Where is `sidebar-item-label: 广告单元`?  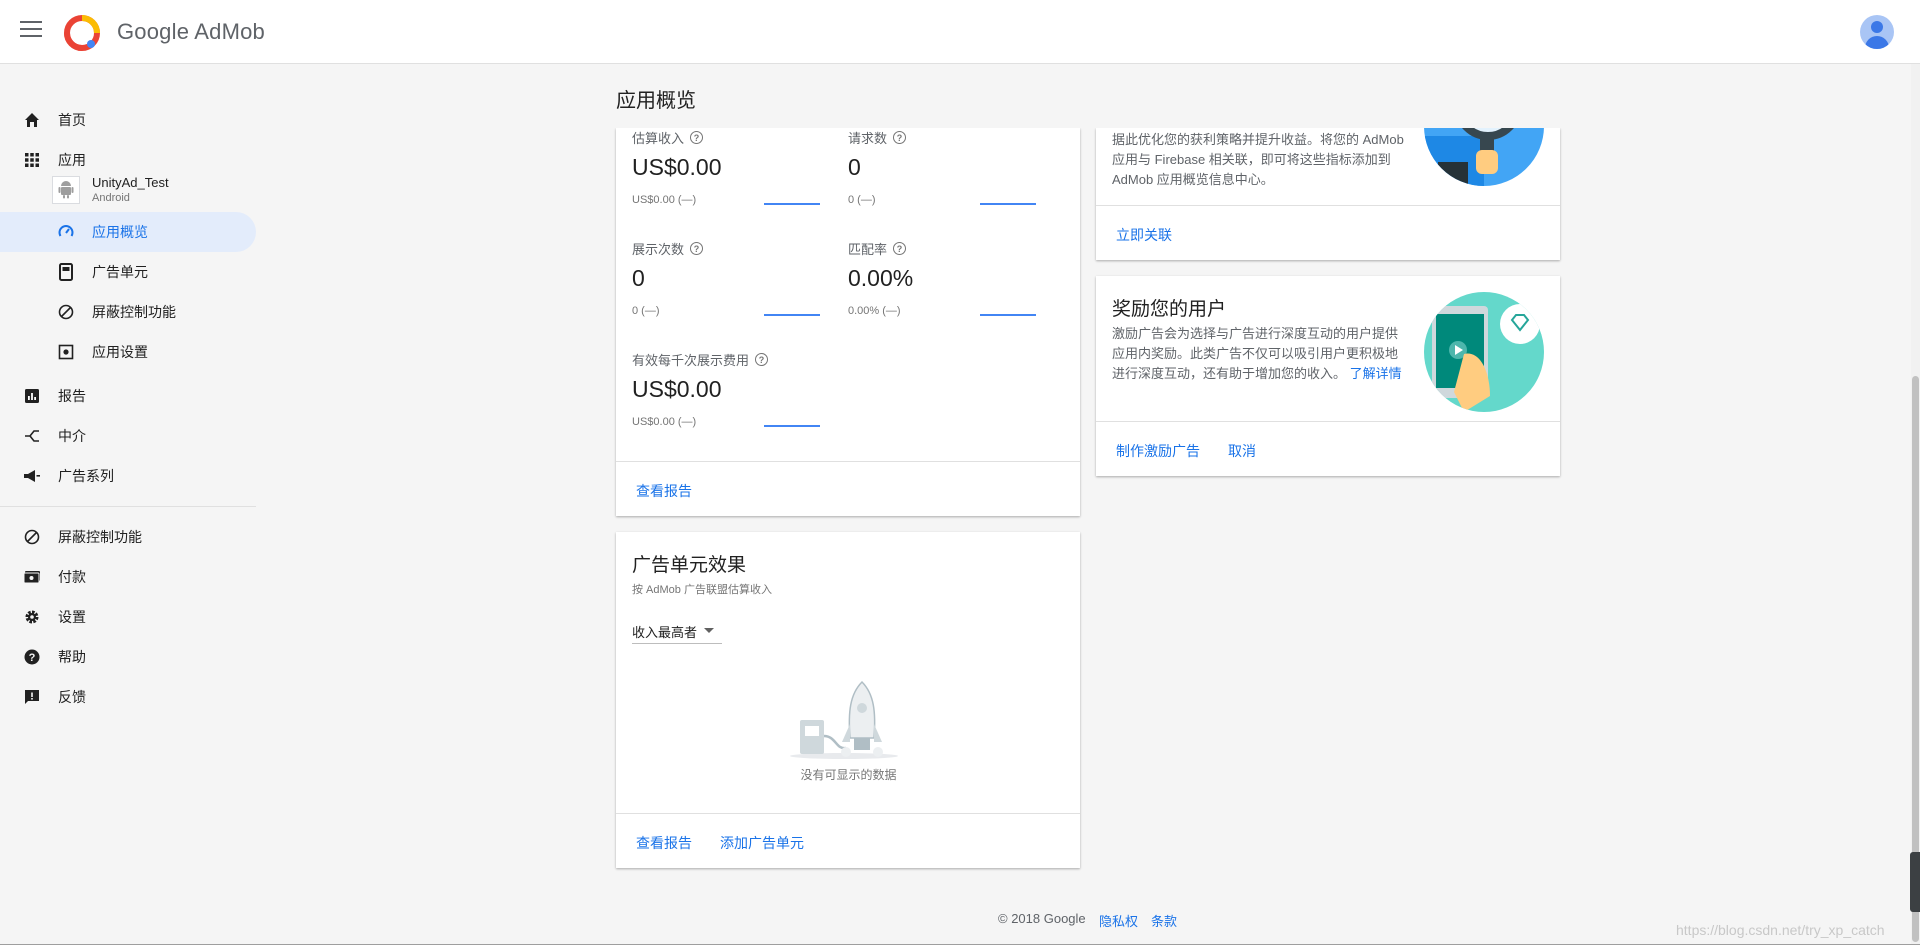 sidebar-item-label: 广告单元 is located at coordinates (120, 272).